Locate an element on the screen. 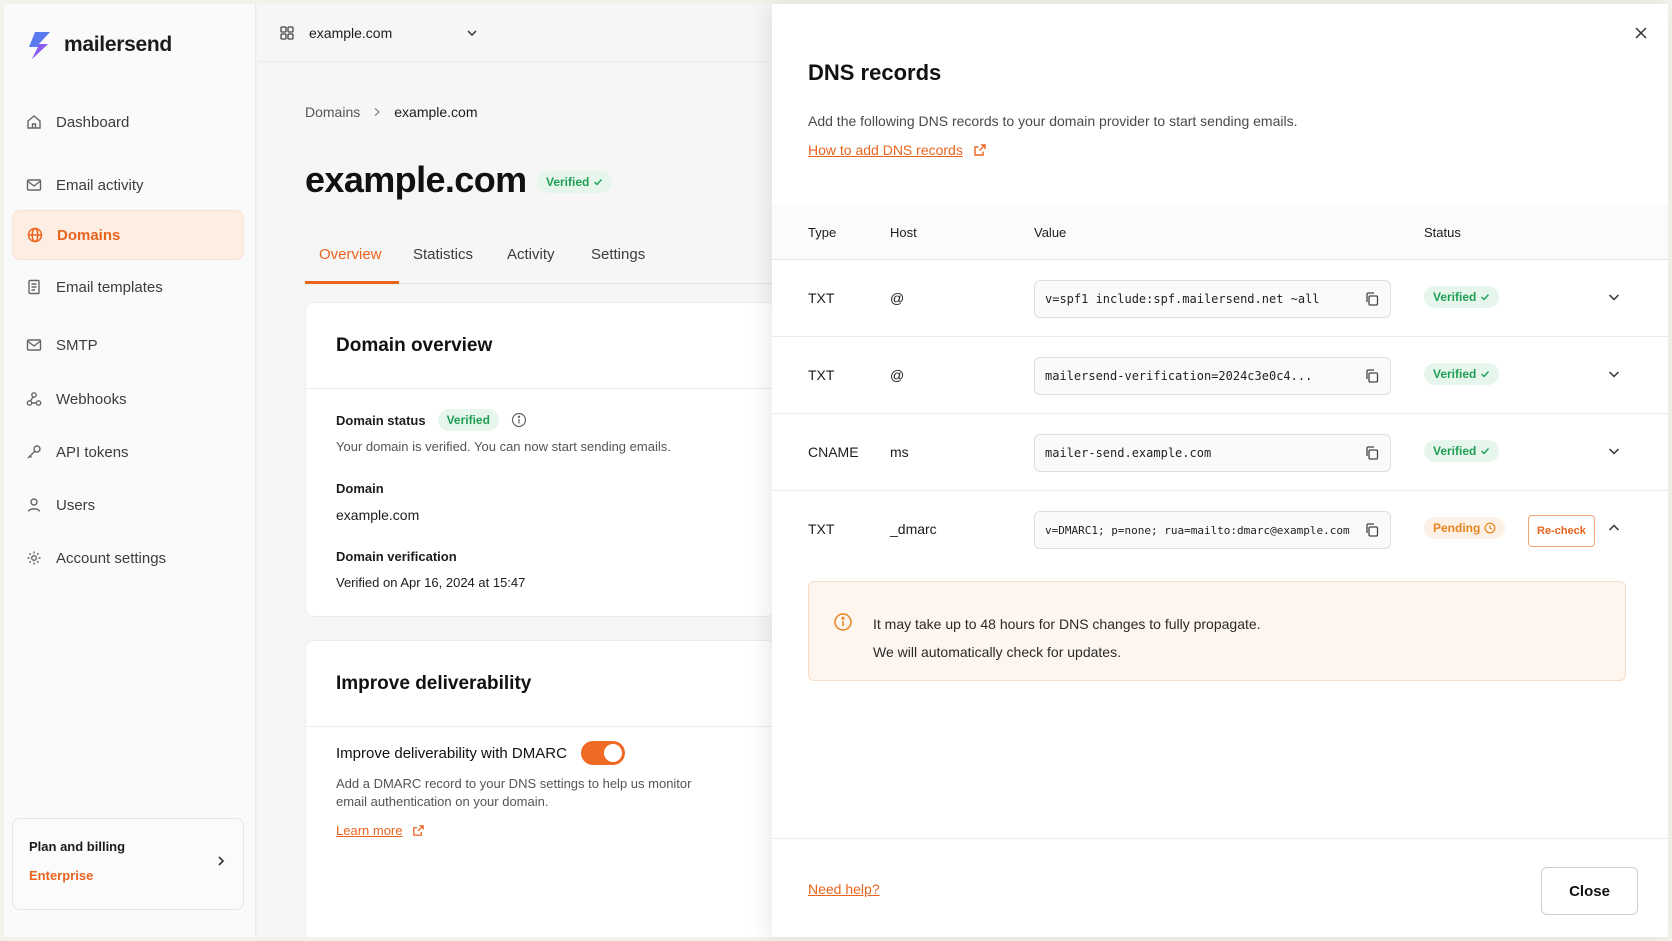  recheck-button: Re-check is located at coordinates (1561, 531).